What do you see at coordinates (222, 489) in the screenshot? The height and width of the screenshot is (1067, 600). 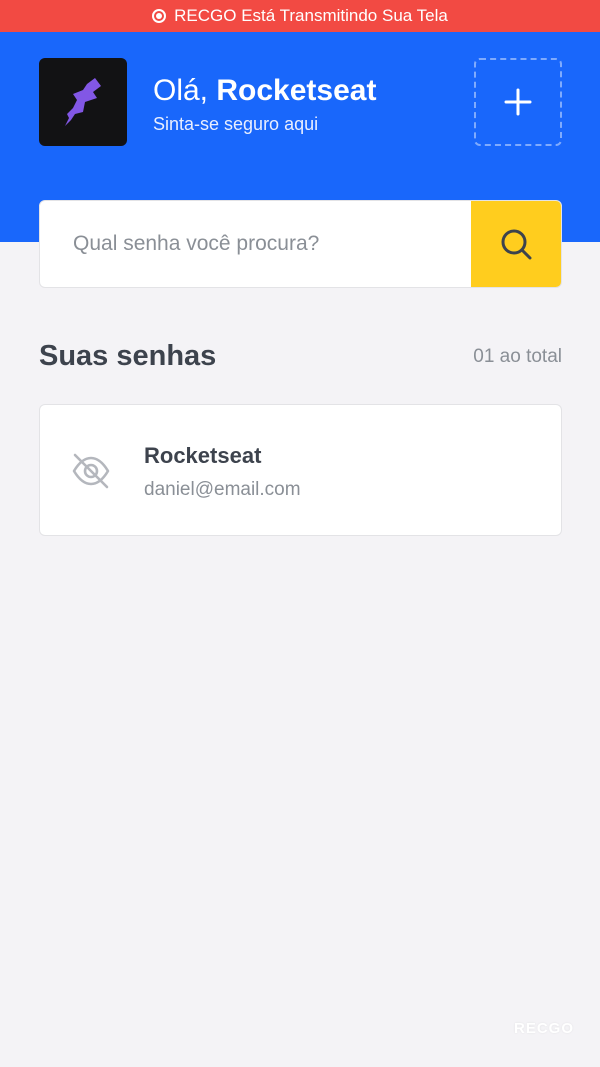 I see `login-email: daniel@email.com` at bounding box center [222, 489].